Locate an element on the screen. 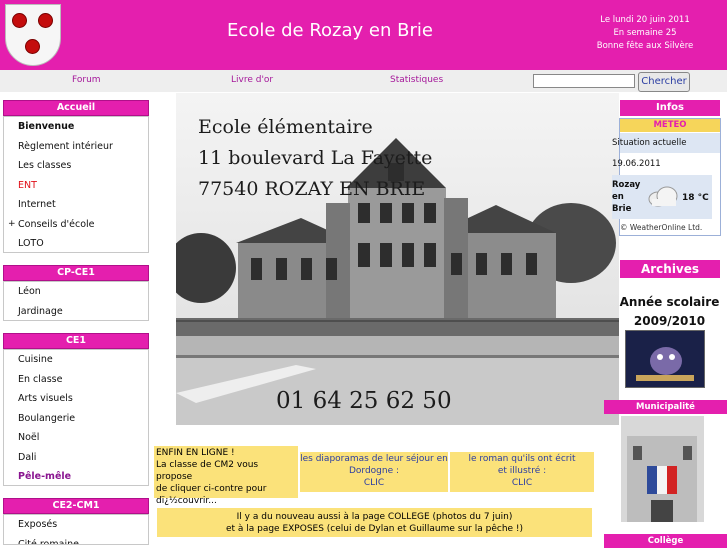 This screenshot has height=548, width=727. menu-item-classes: Les classes is located at coordinates (76, 166).